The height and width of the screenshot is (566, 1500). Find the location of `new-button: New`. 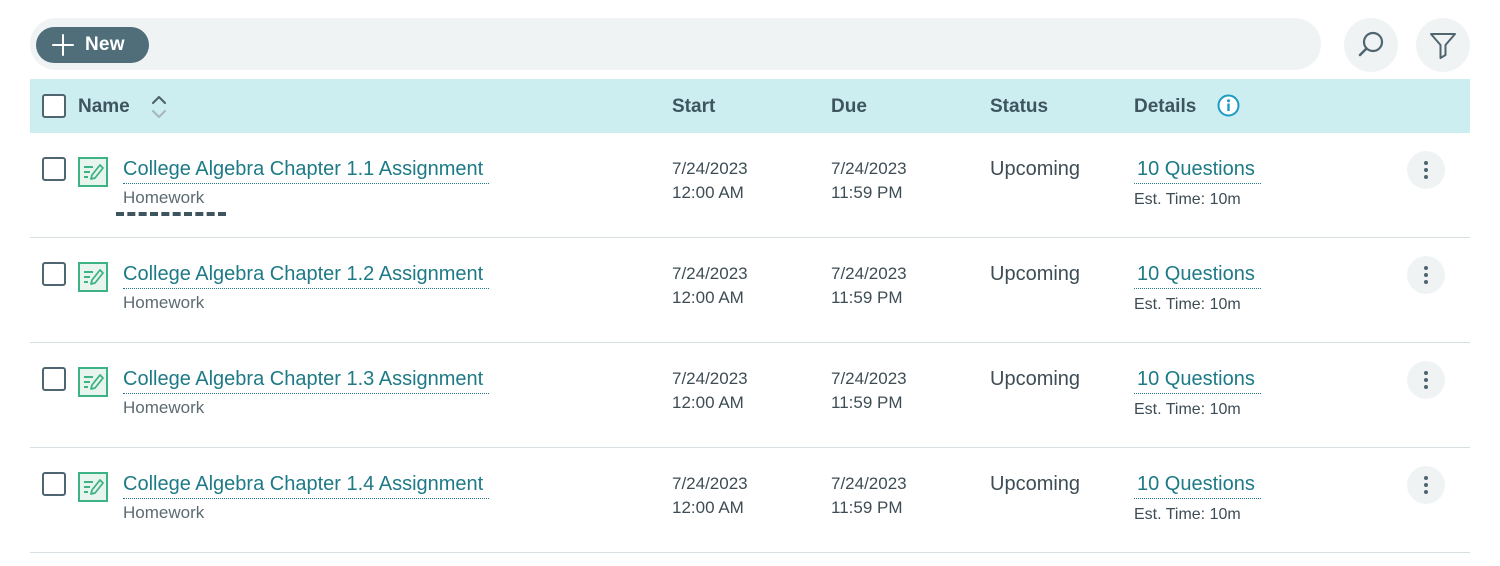

new-button: New is located at coordinates (92, 45).